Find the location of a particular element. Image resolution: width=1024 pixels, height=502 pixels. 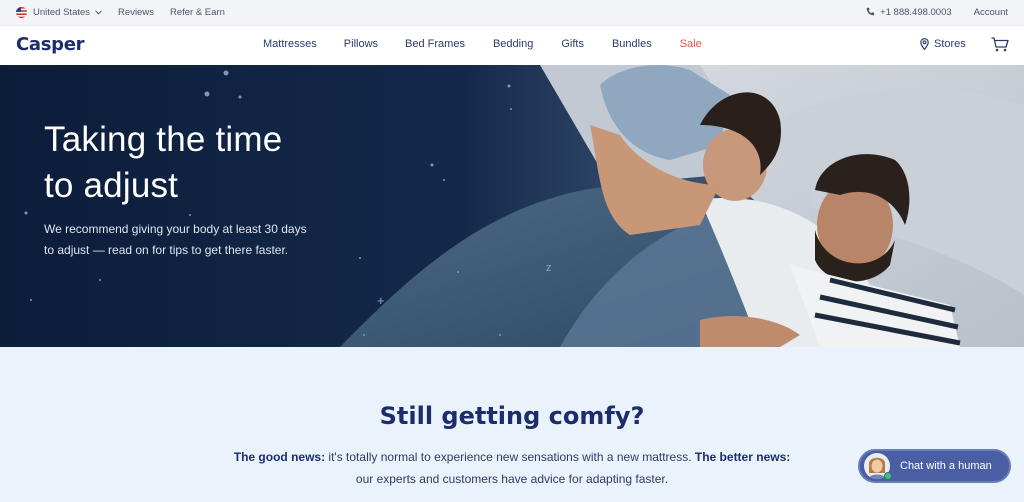

phone-link: +1 888.498.0003 is located at coordinates (909, 13).